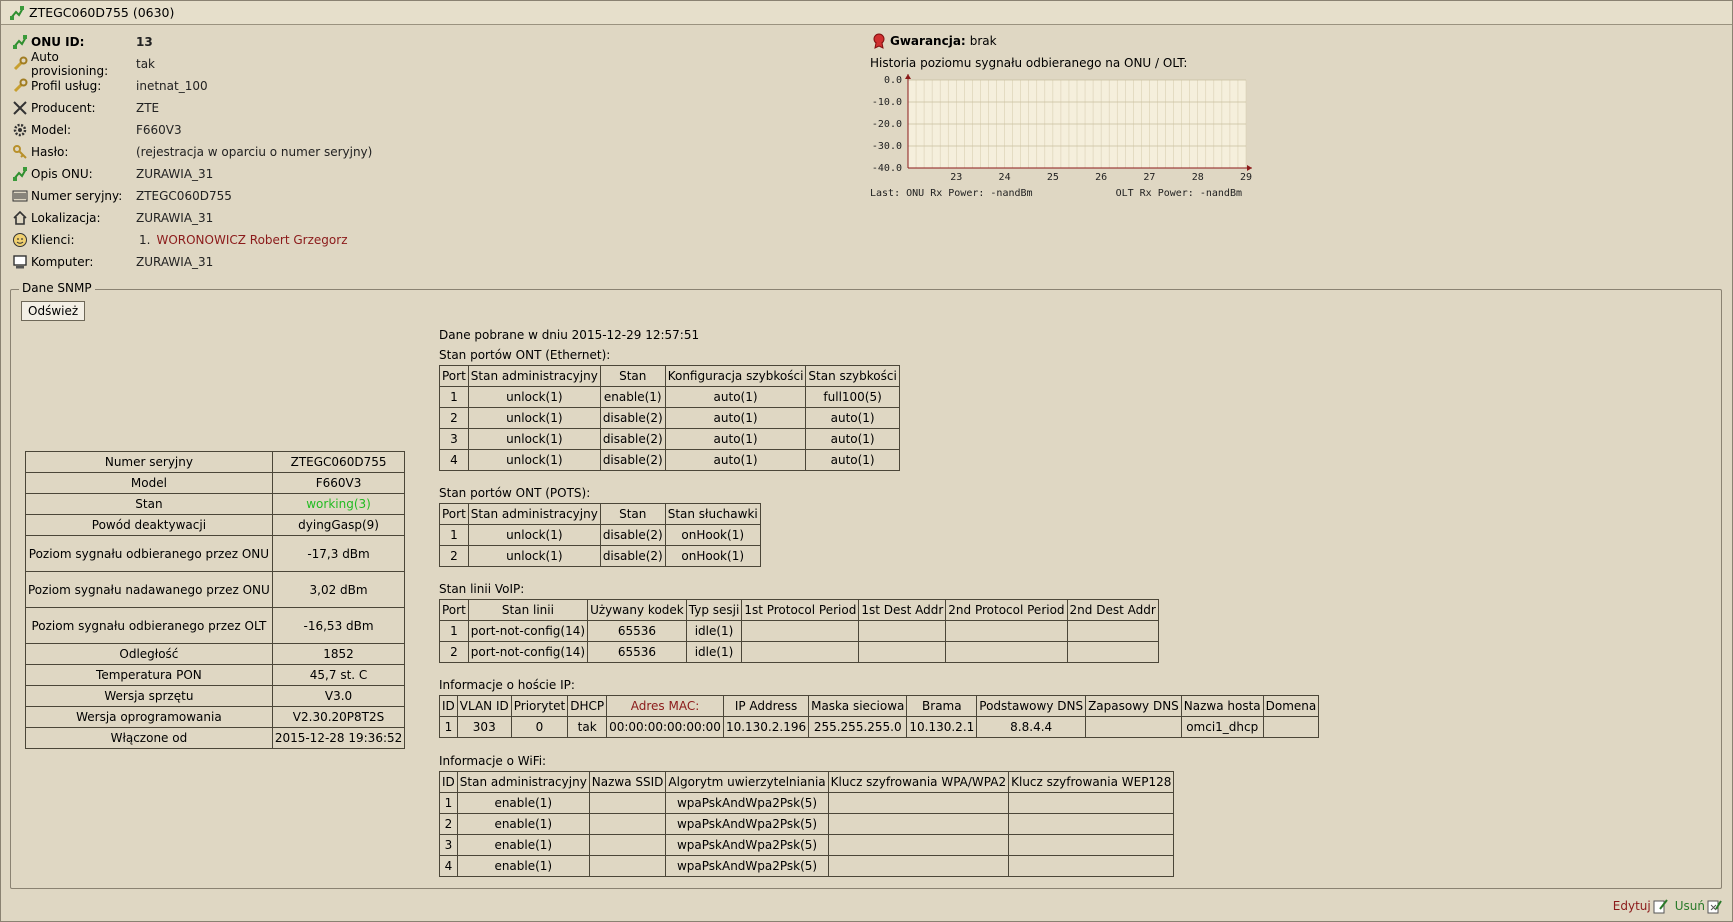 This screenshot has width=1733, height=922. I want to click on fetched-date: Dane pobrane w dniu 2015-12-29 12:57:51, so click(569, 335).